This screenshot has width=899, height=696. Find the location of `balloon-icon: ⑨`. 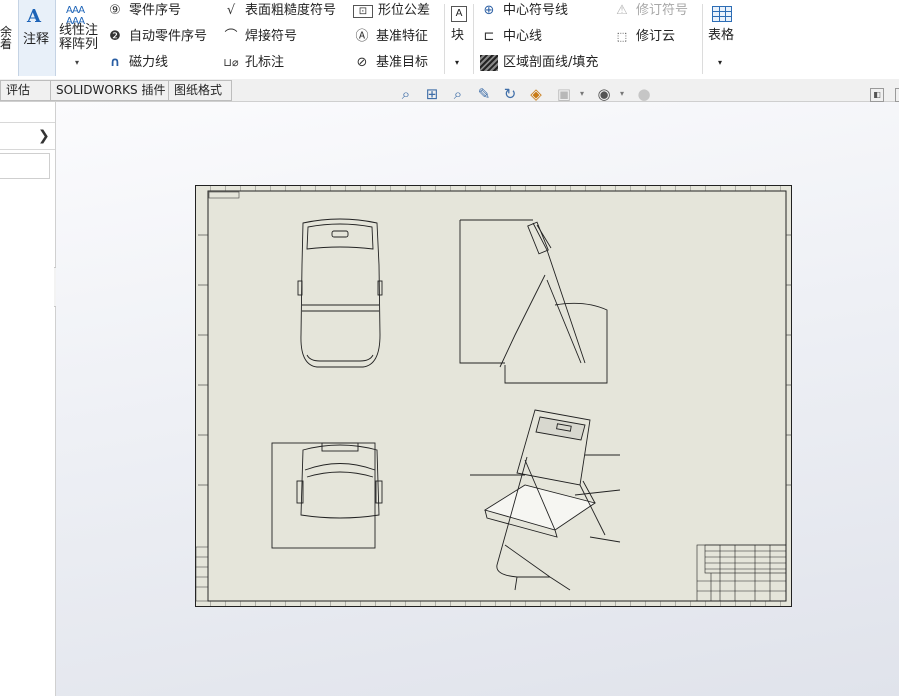

balloon-icon: ⑨ is located at coordinates (115, 10).